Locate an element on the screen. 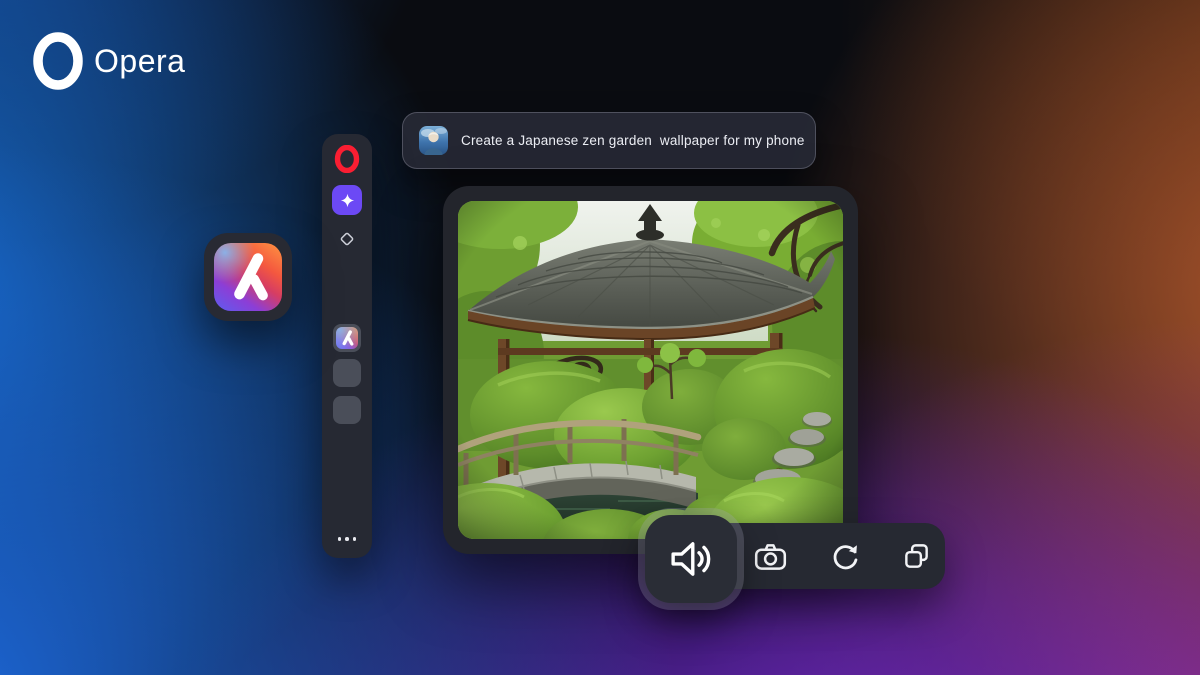 The image size is (1200, 675). opera-wordmark: Opera is located at coordinates (140, 60).